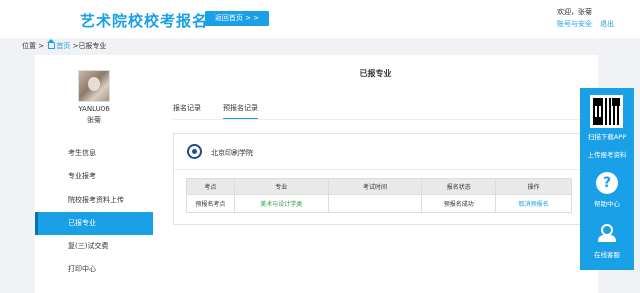 Image resolution: width=640 pixels, height=293 pixels. Describe the element at coordinates (574, 12) in the screenshot. I see `welcome-text: 欢迎，张菊` at that location.